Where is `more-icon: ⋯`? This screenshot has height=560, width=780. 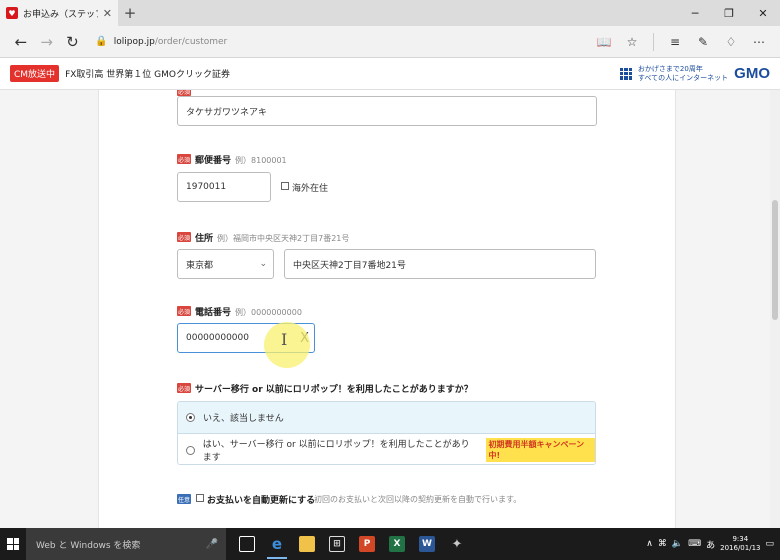 more-icon: ⋯ is located at coordinates (759, 42).